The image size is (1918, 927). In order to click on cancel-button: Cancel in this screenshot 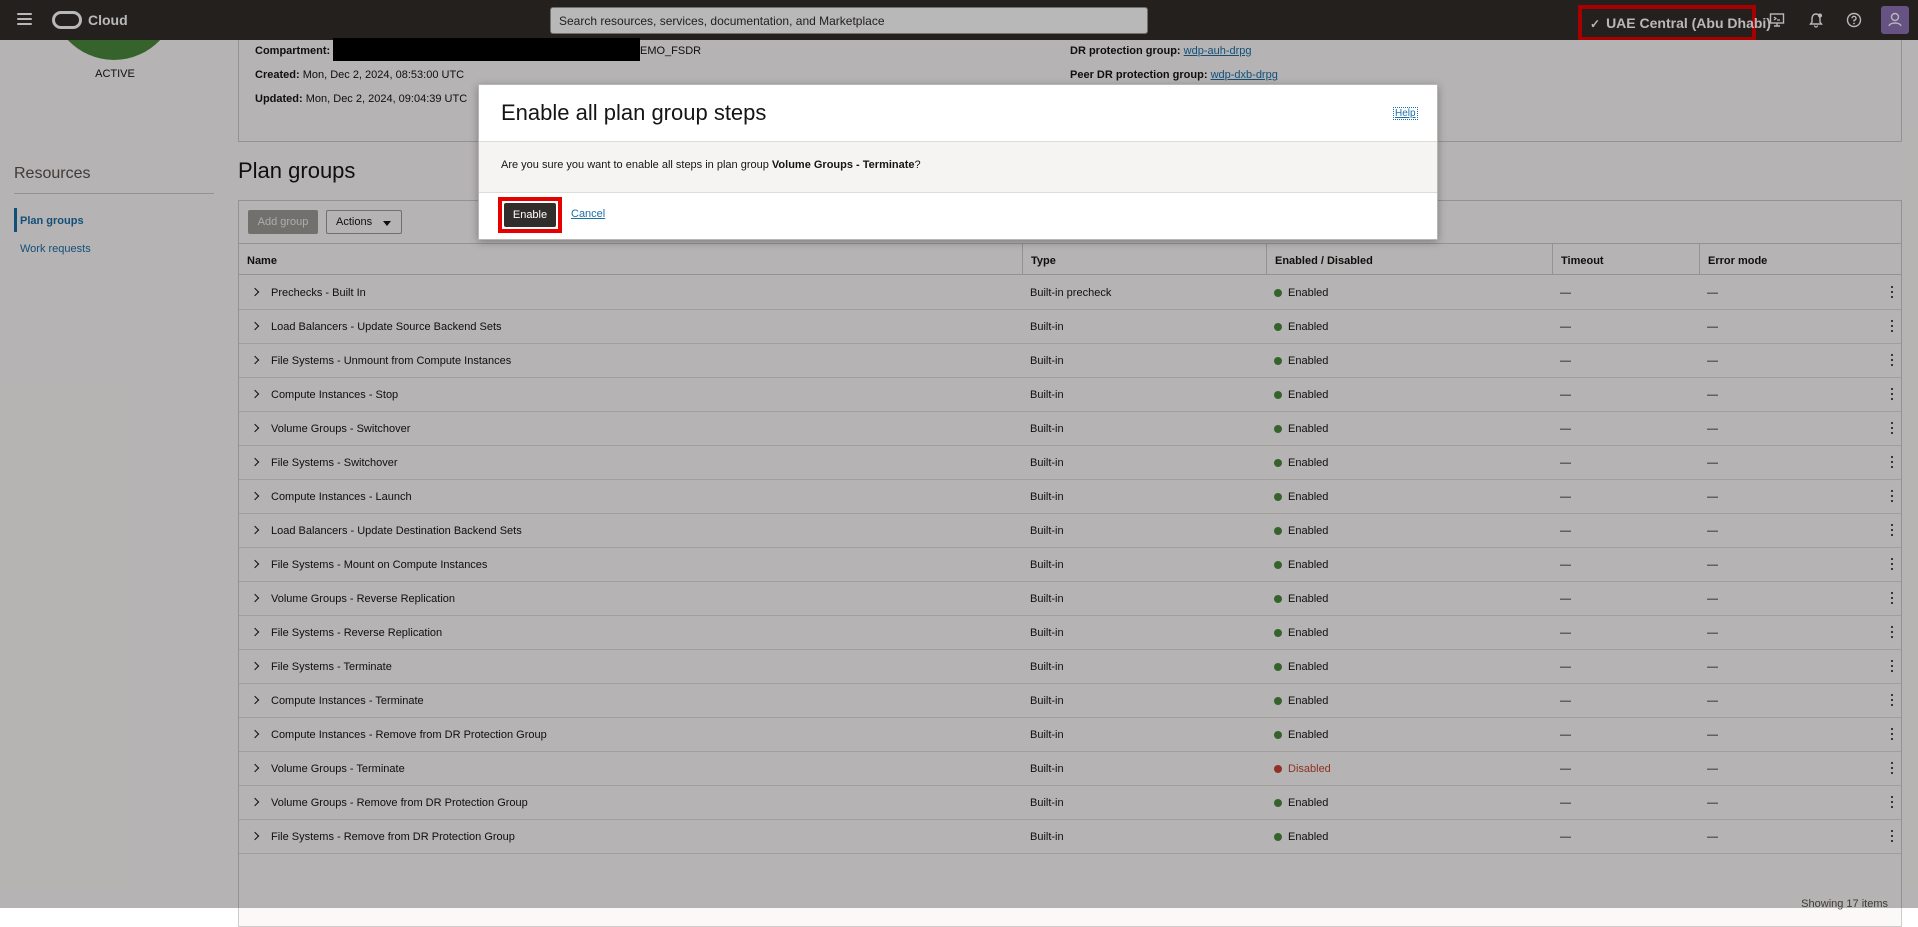, I will do `click(588, 214)`.